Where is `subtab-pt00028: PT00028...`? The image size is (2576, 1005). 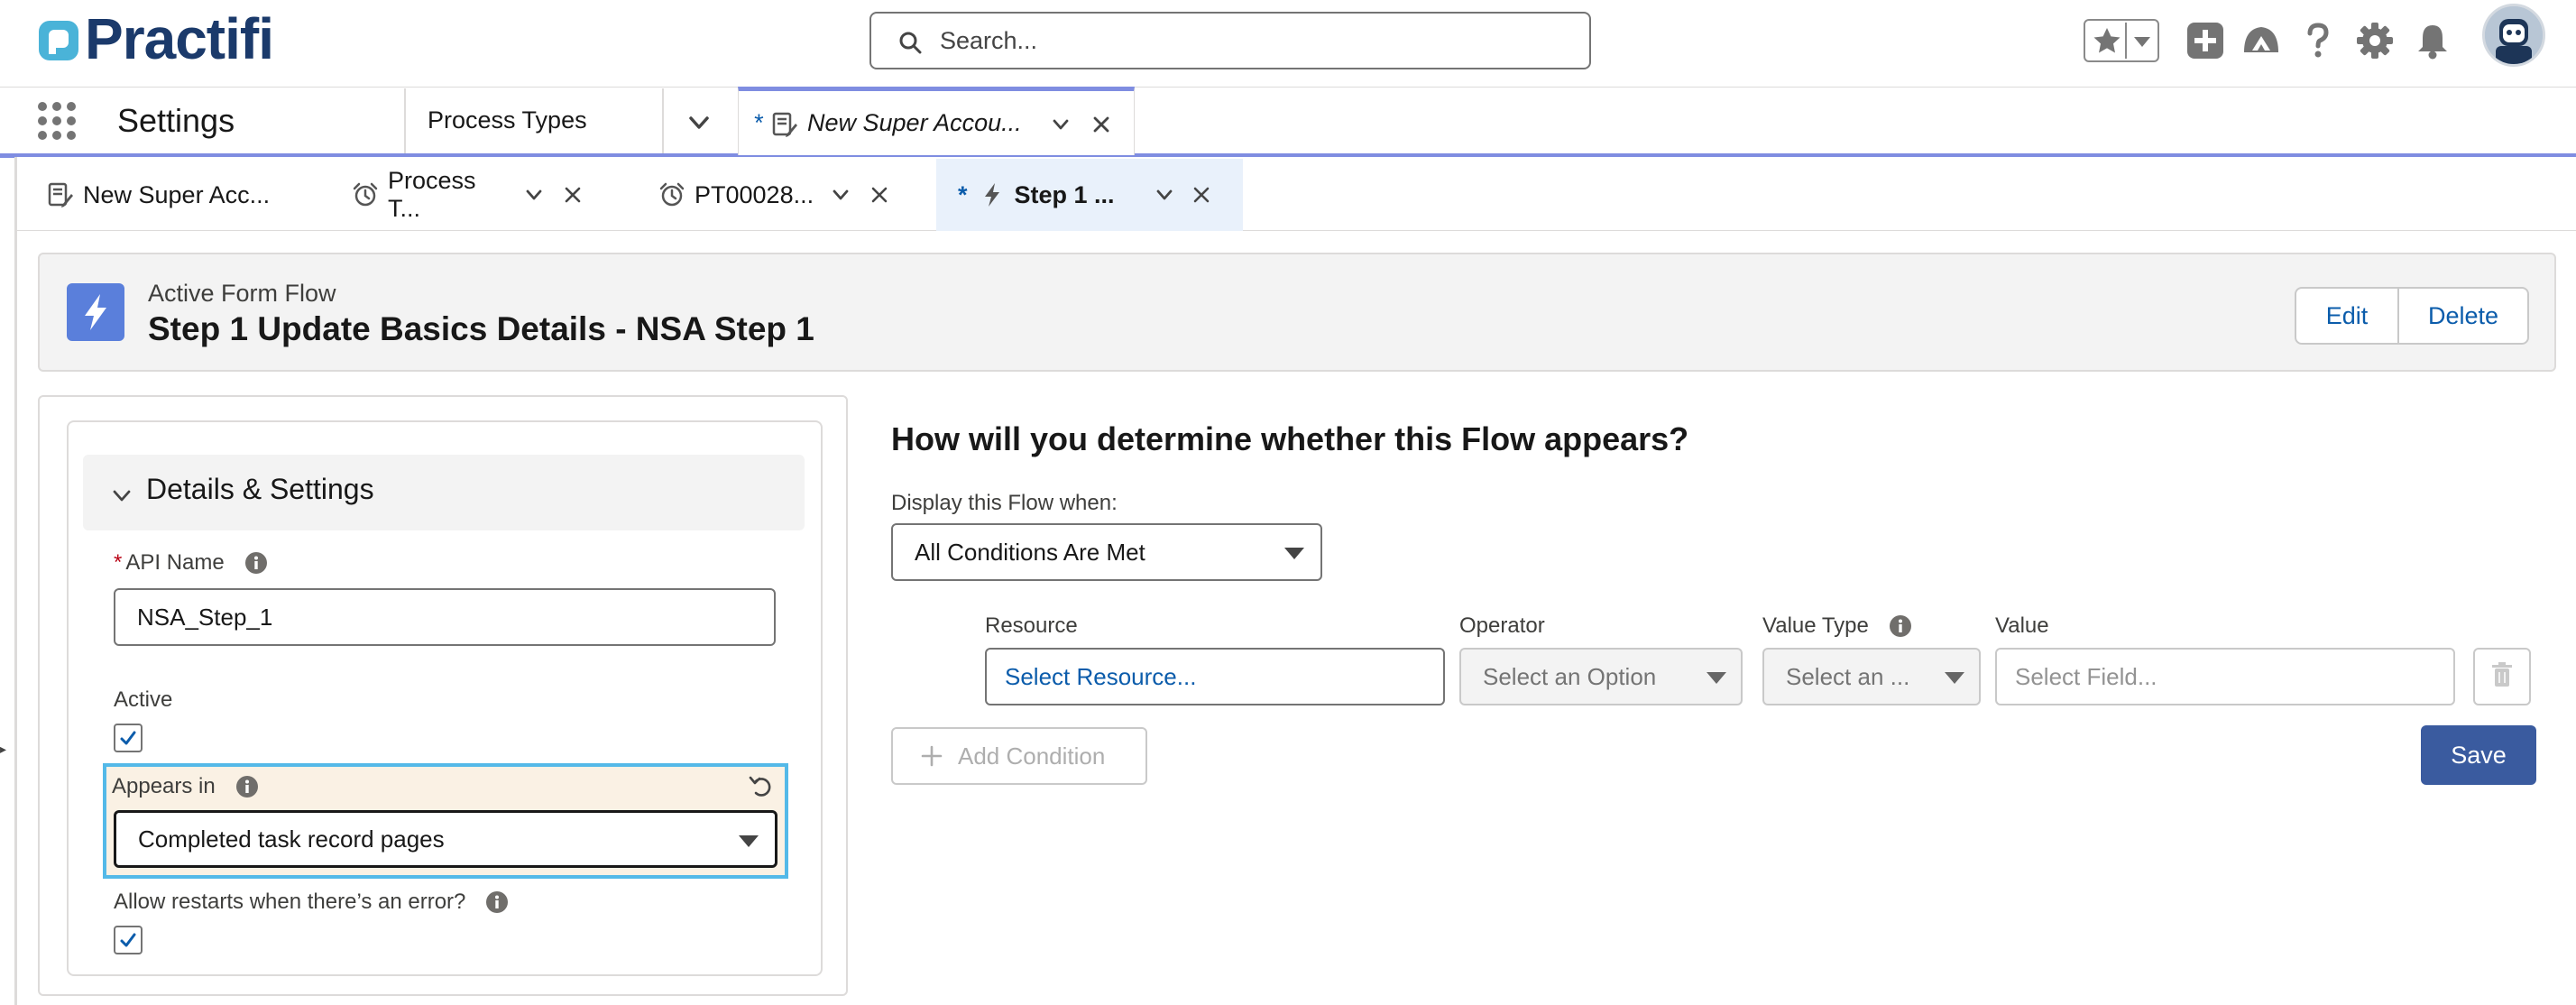
subtab-pt00028: PT00028... is located at coordinates (789, 195).